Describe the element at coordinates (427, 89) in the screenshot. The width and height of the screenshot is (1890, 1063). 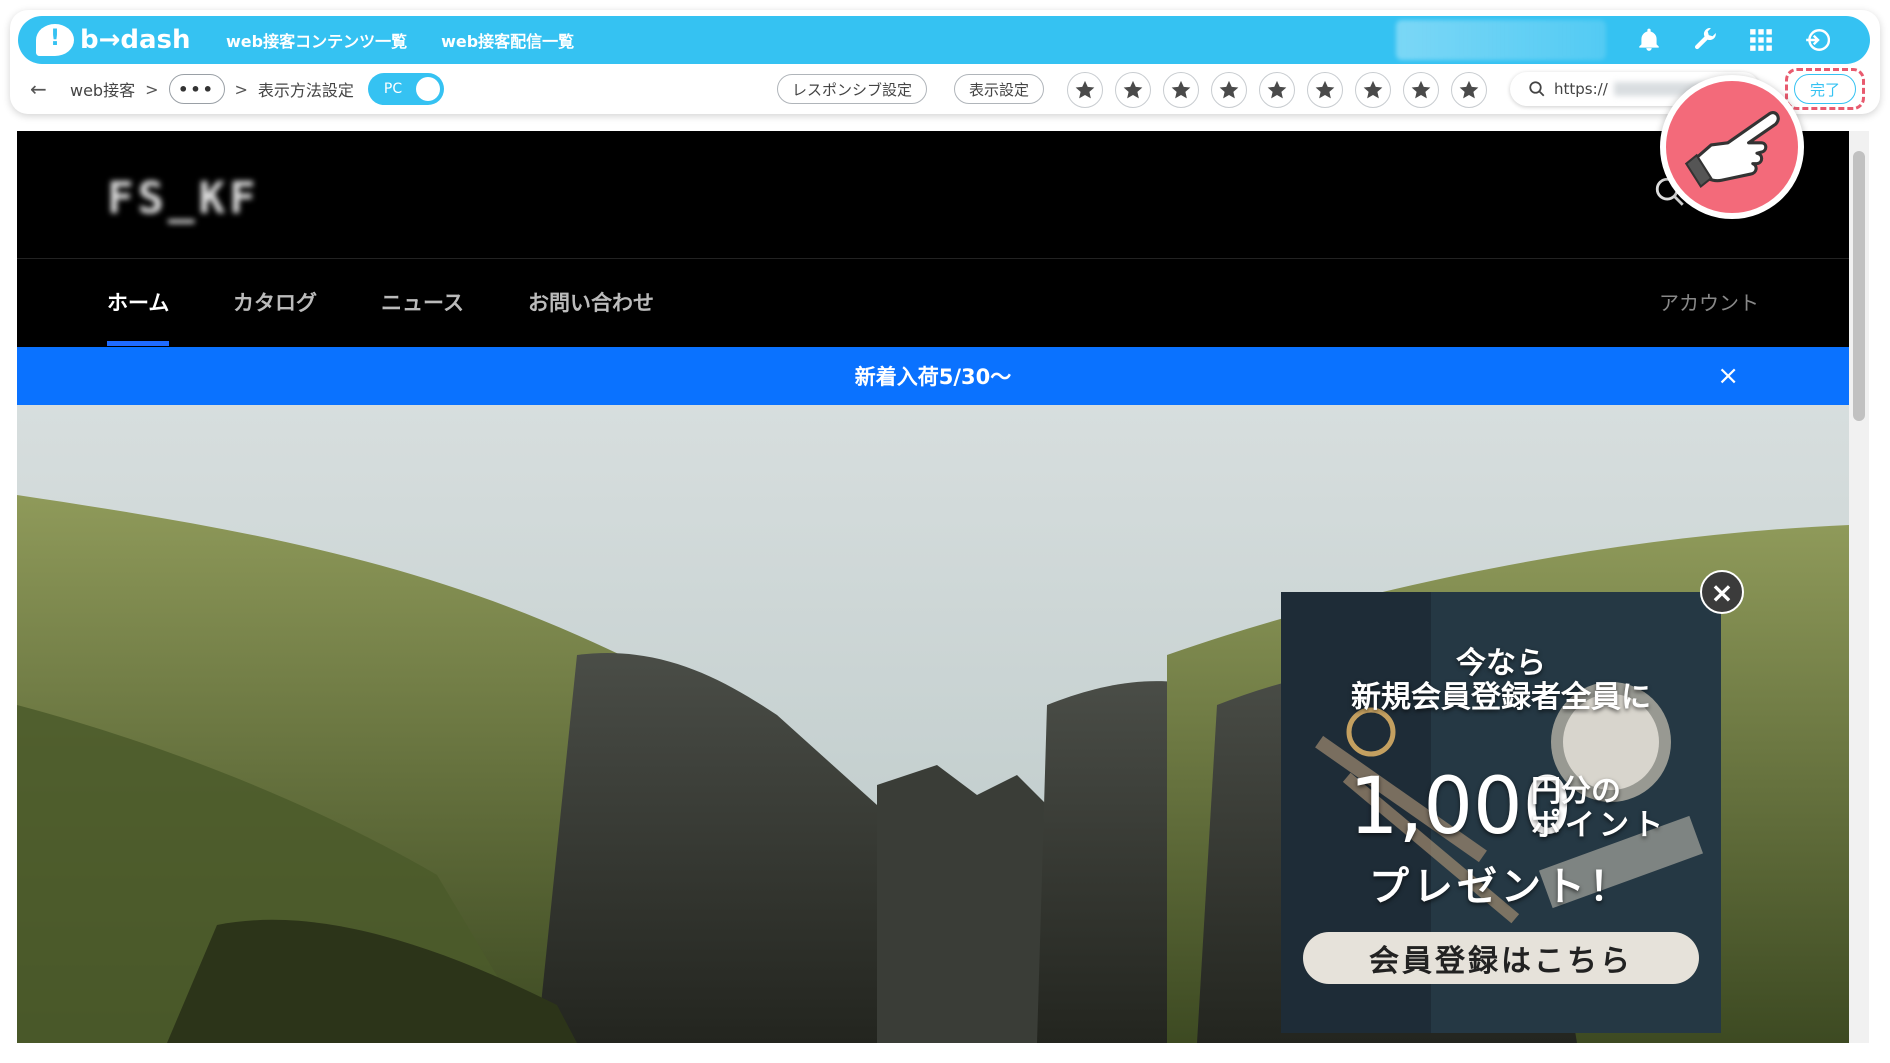
I see `toggle-knob` at that location.